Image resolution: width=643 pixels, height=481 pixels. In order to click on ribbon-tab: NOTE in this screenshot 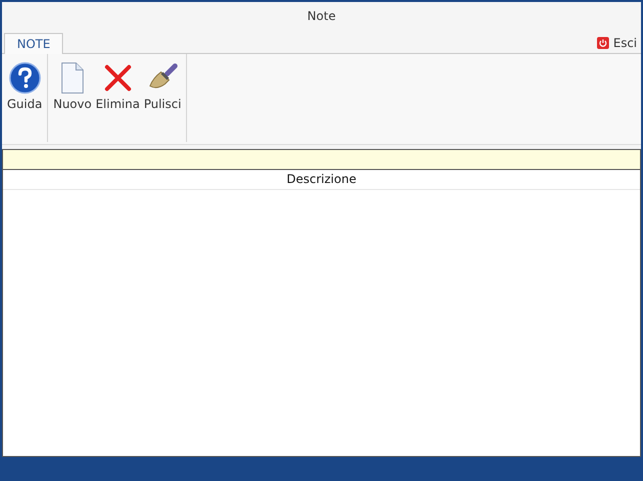, I will do `click(34, 43)`.